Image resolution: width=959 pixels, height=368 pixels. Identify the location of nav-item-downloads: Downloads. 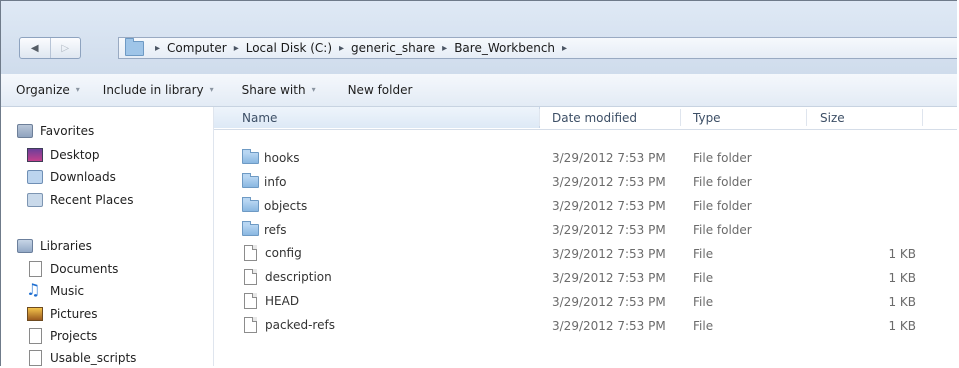
(71, 177).